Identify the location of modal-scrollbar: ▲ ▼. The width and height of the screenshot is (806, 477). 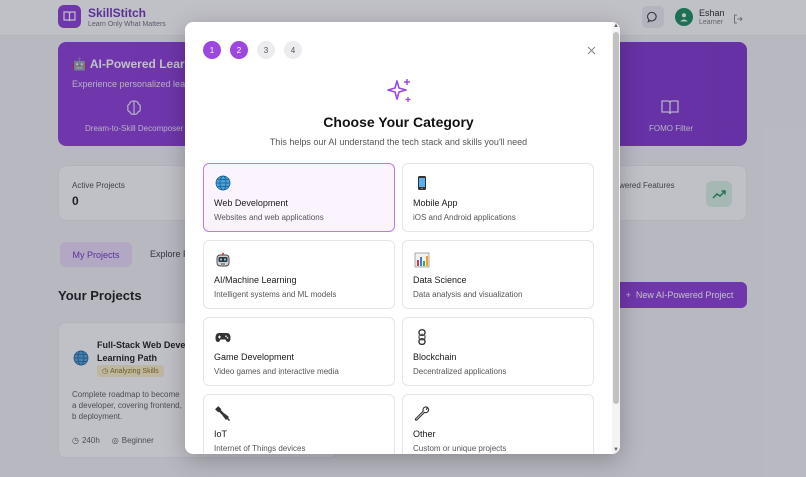
(616, 238).